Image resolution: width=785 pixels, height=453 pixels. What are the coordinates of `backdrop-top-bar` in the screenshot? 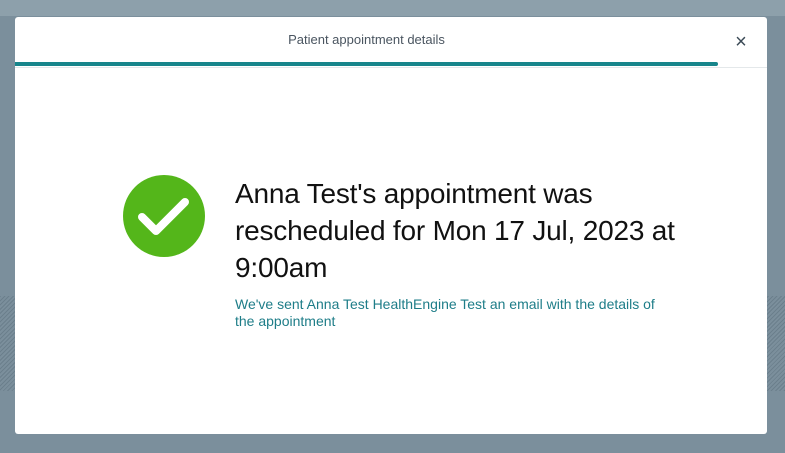 It's located at (392, 8).